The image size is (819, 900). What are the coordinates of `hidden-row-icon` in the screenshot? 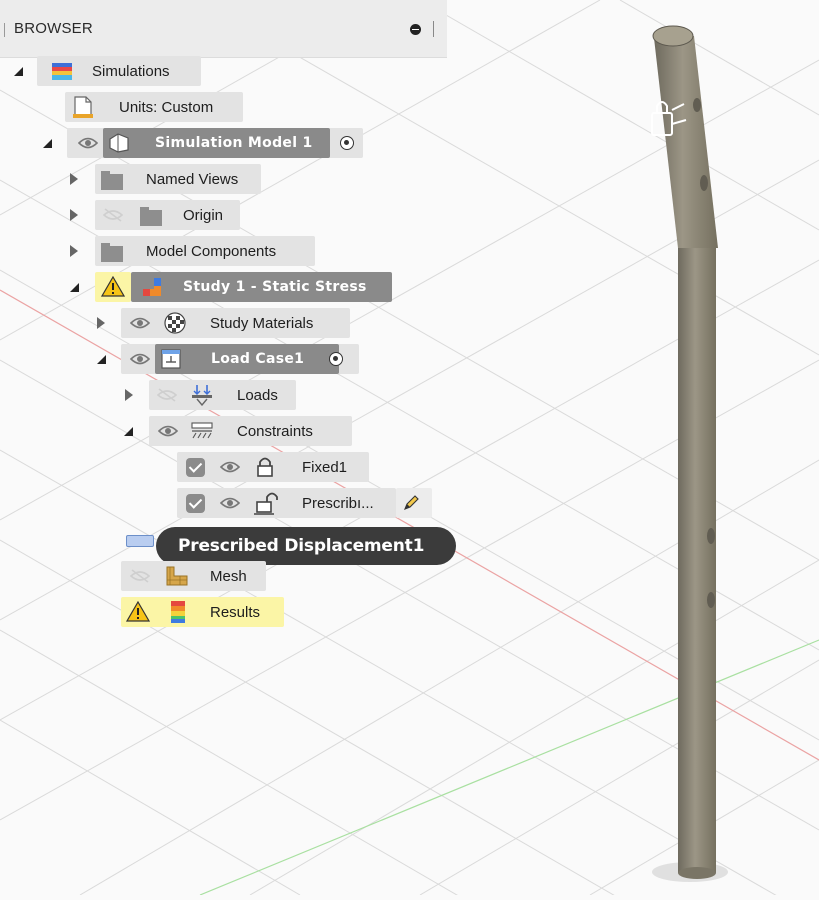 It's located at (140, 541).